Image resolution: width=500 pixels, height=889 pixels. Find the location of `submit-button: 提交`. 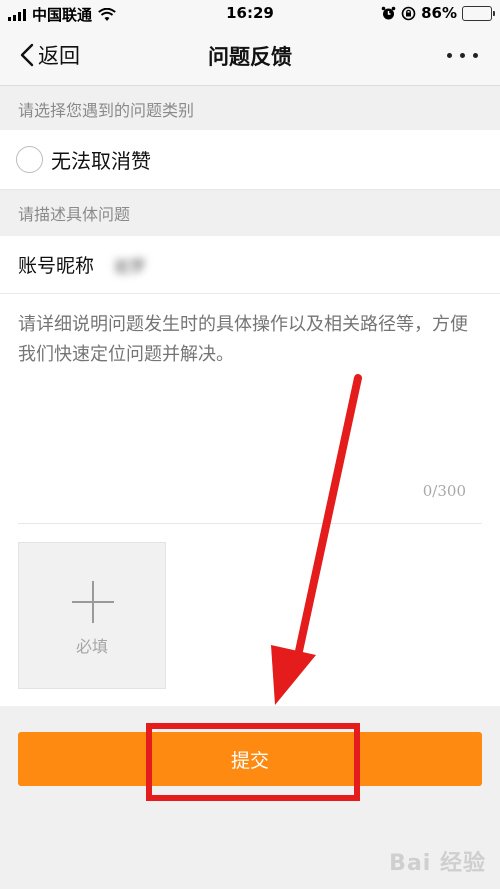

submit-button: 提交 is located at coordinates (250, 759).